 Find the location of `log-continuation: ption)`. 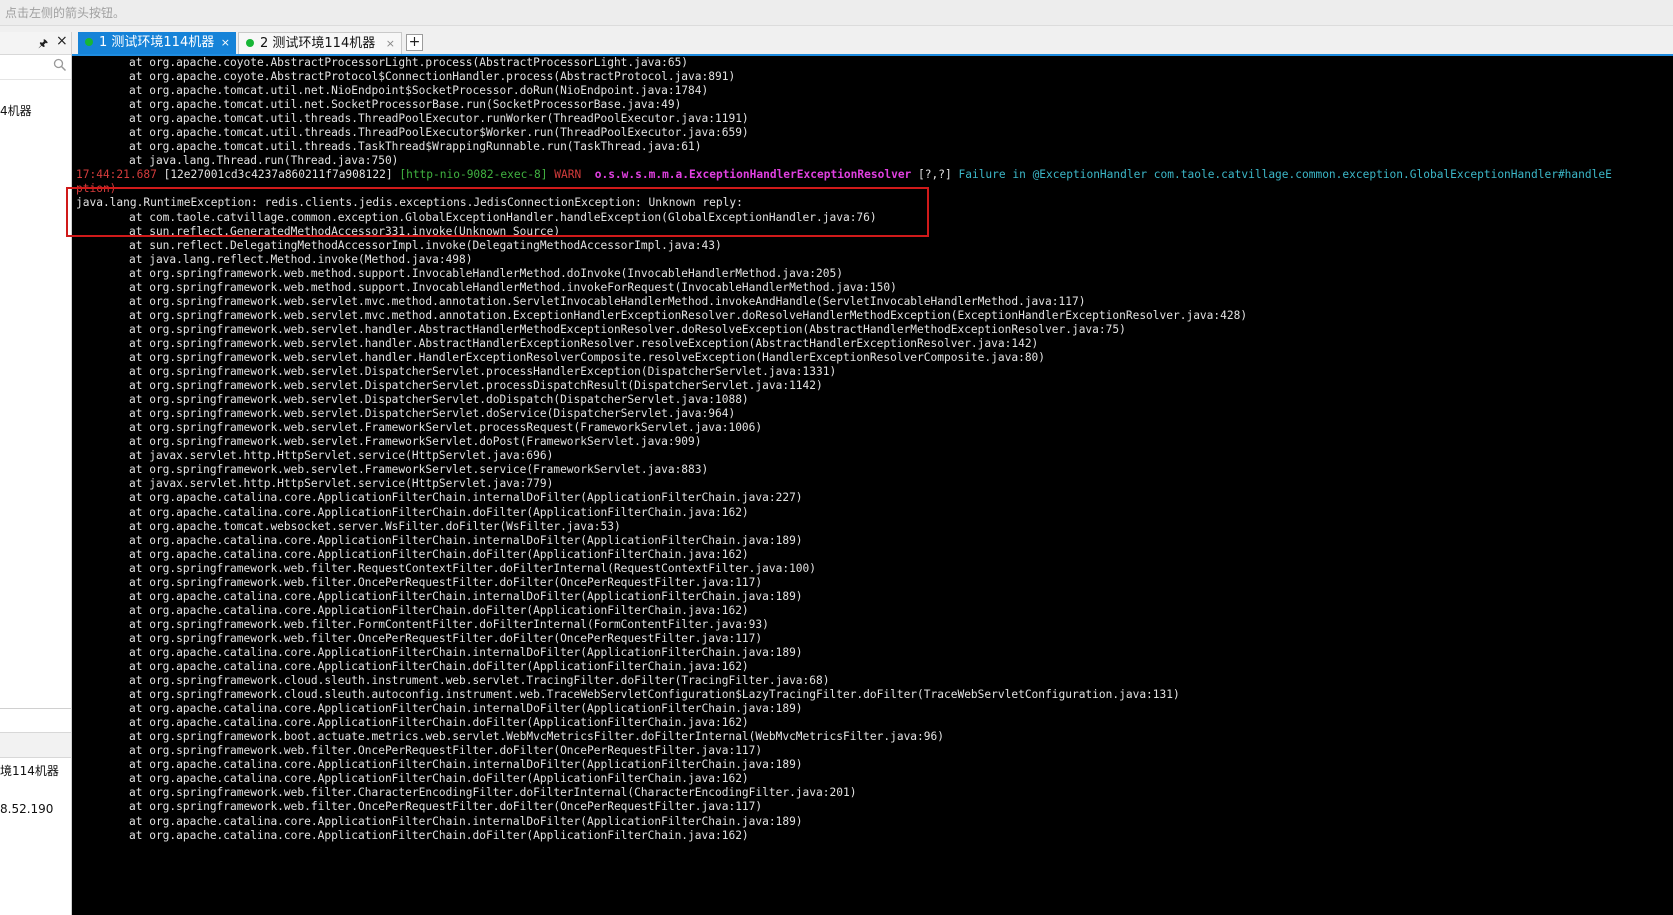

log-continuation: ption) is located at coordinates (96, 189).